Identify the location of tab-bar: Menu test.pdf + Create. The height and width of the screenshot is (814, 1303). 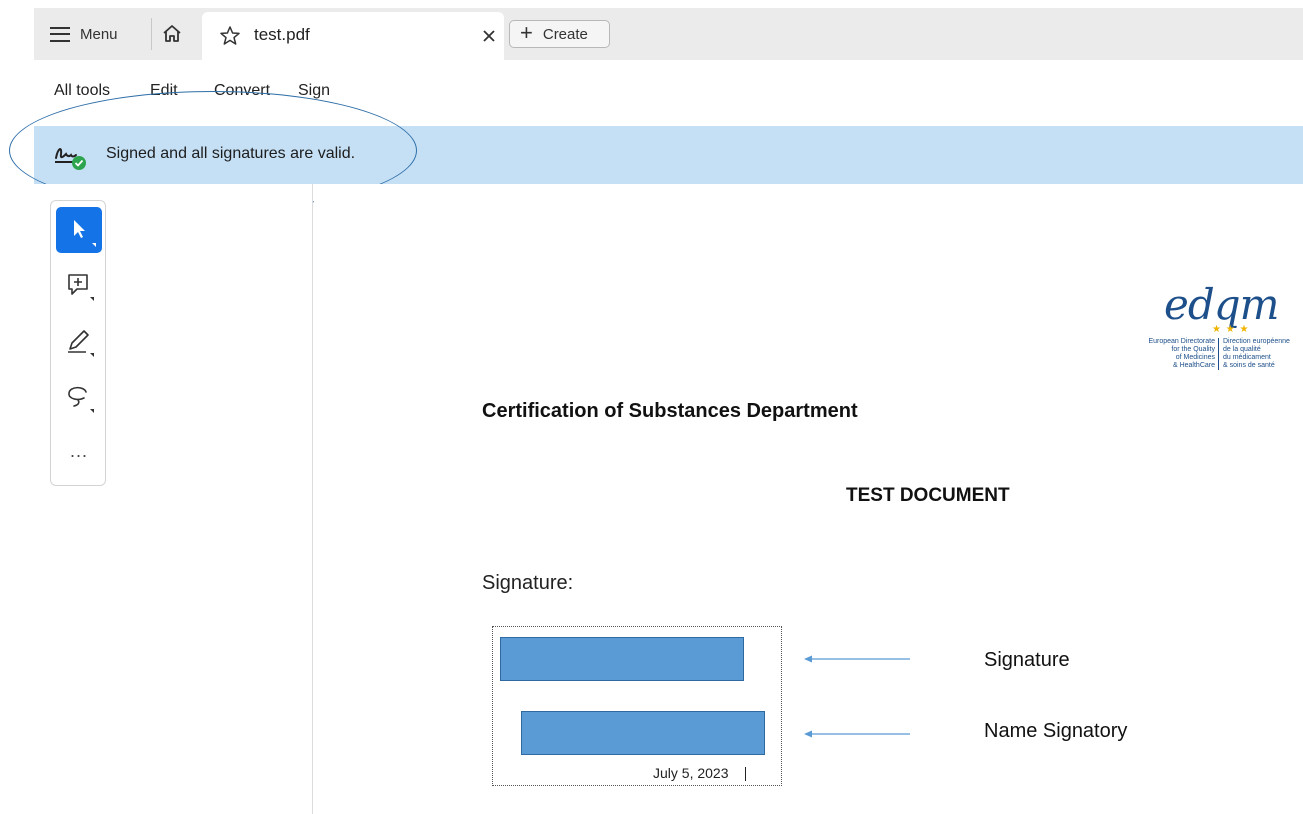
(668, 34).